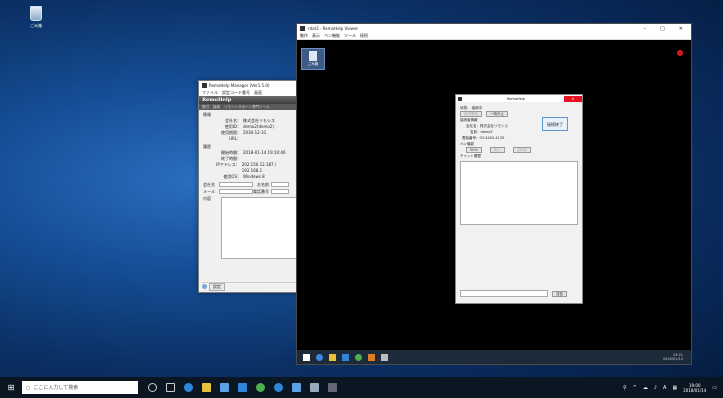 The height and width of the screenshot is (398, 723). I want to click on explorer-icon, so click(206, 387).